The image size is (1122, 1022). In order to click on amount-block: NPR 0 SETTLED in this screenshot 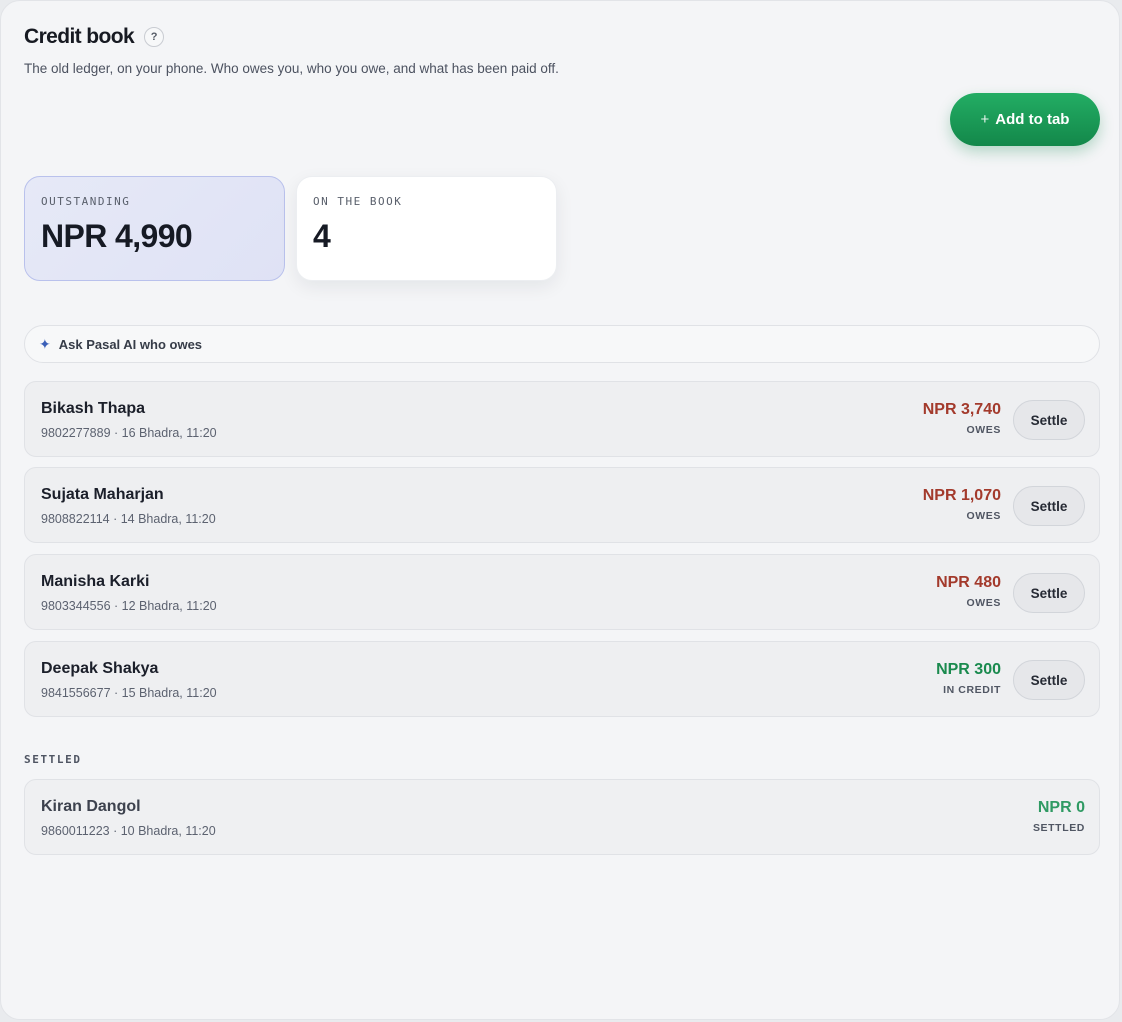, I will do `click(1059, 816)`.